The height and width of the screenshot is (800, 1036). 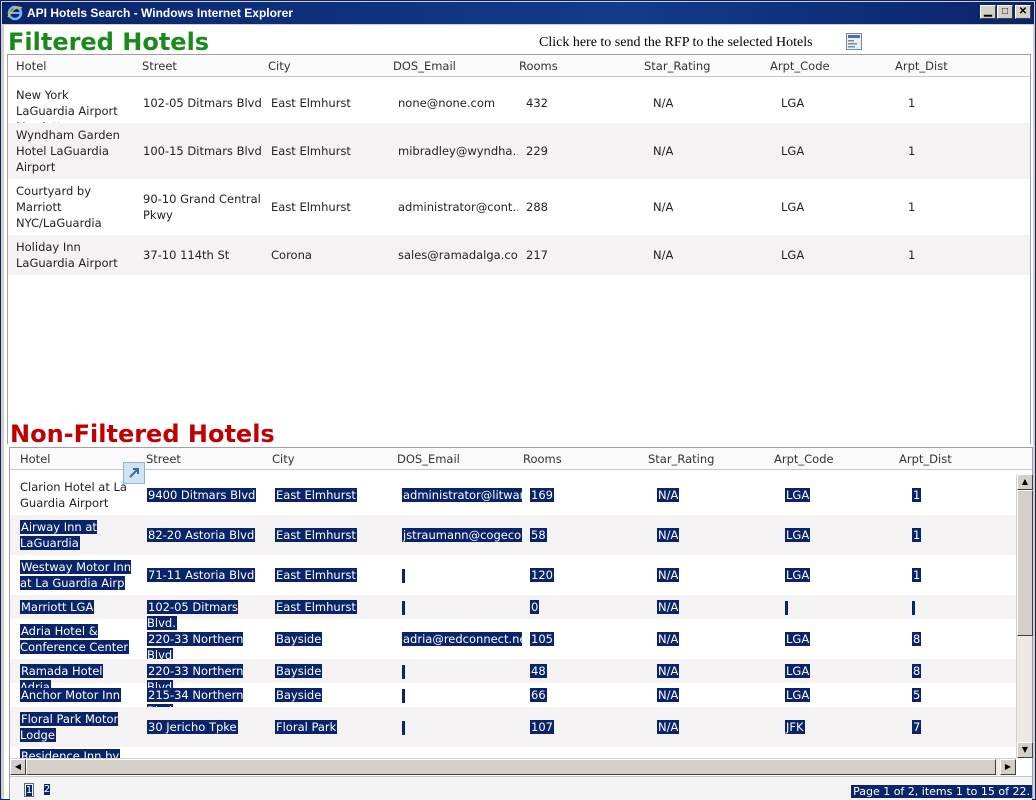 I want to click on table-row: Residence Inn by, so click(x=521, y=752).